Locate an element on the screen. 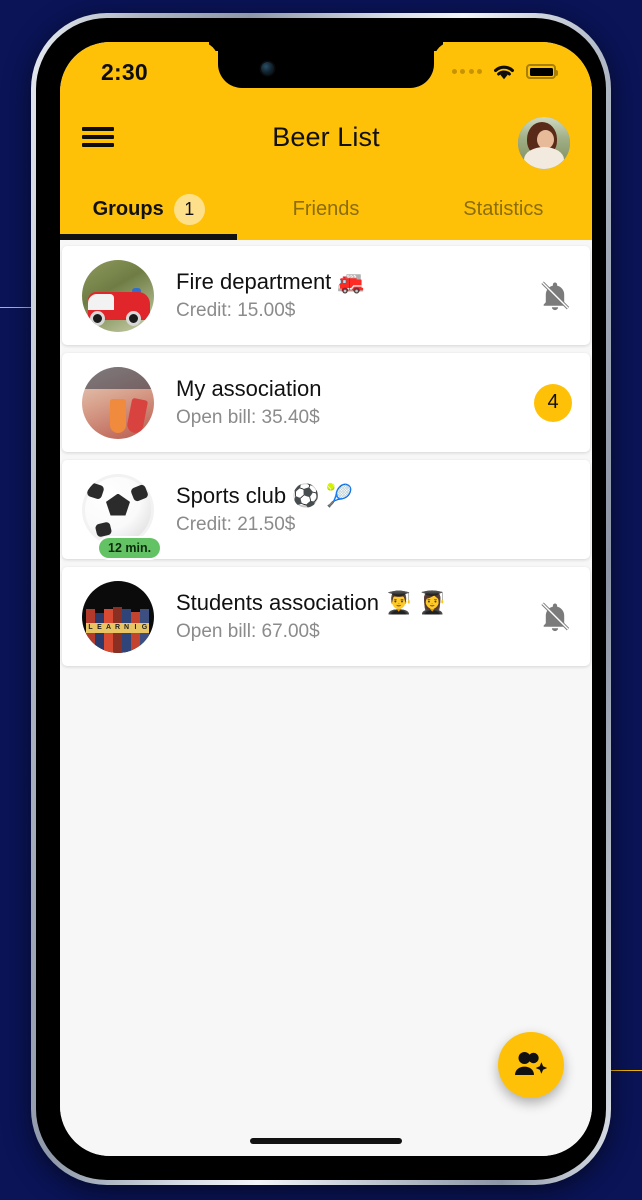 This screenshot has width=642, height=1200. time-badge: 12 min. is located at coordinates (130, 548).